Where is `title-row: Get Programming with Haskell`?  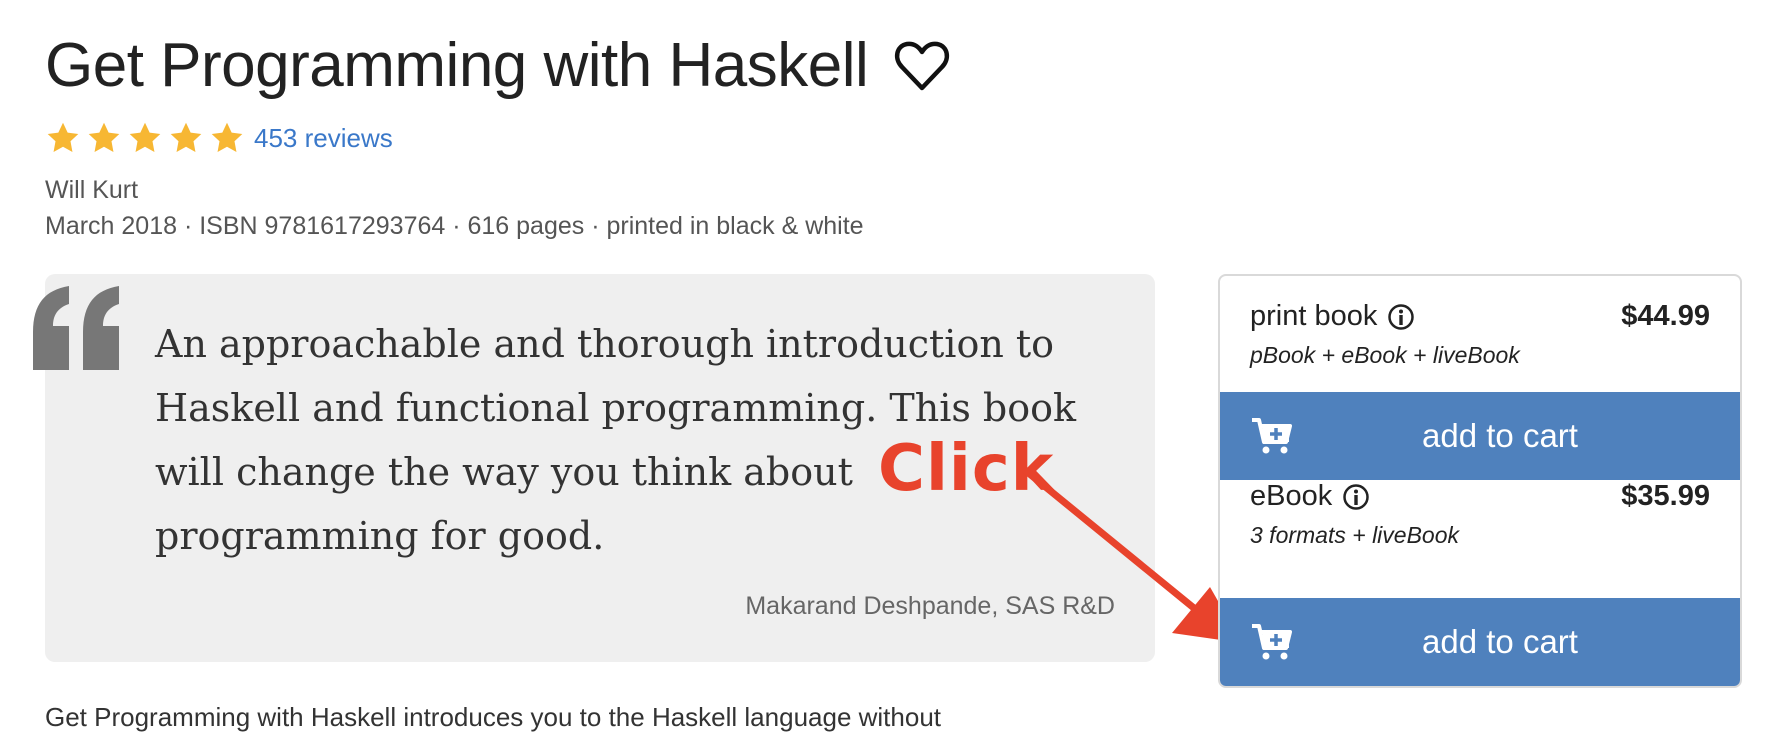 title-row: Get Programming with Haskell is located at coordinates (497, 65).